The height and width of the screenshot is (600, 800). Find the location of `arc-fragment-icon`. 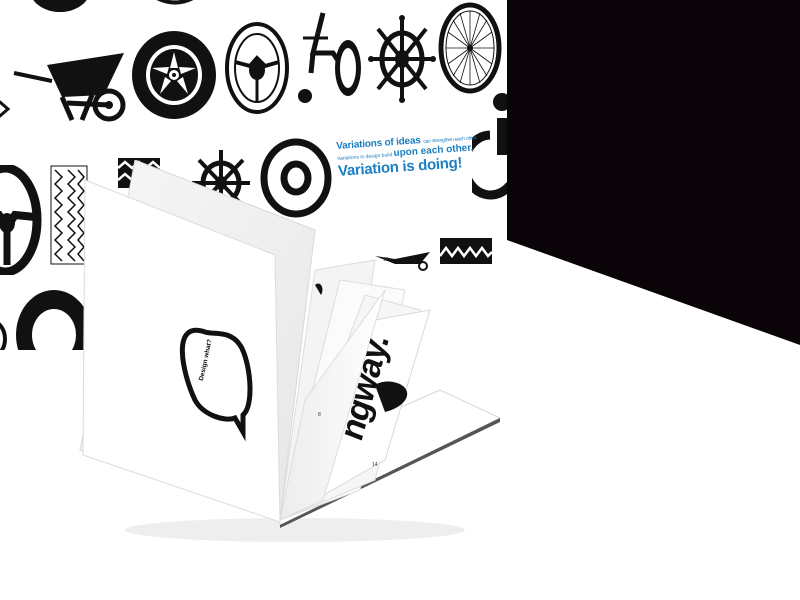

arc-fragment-icon is located at coordinates (175, 5).